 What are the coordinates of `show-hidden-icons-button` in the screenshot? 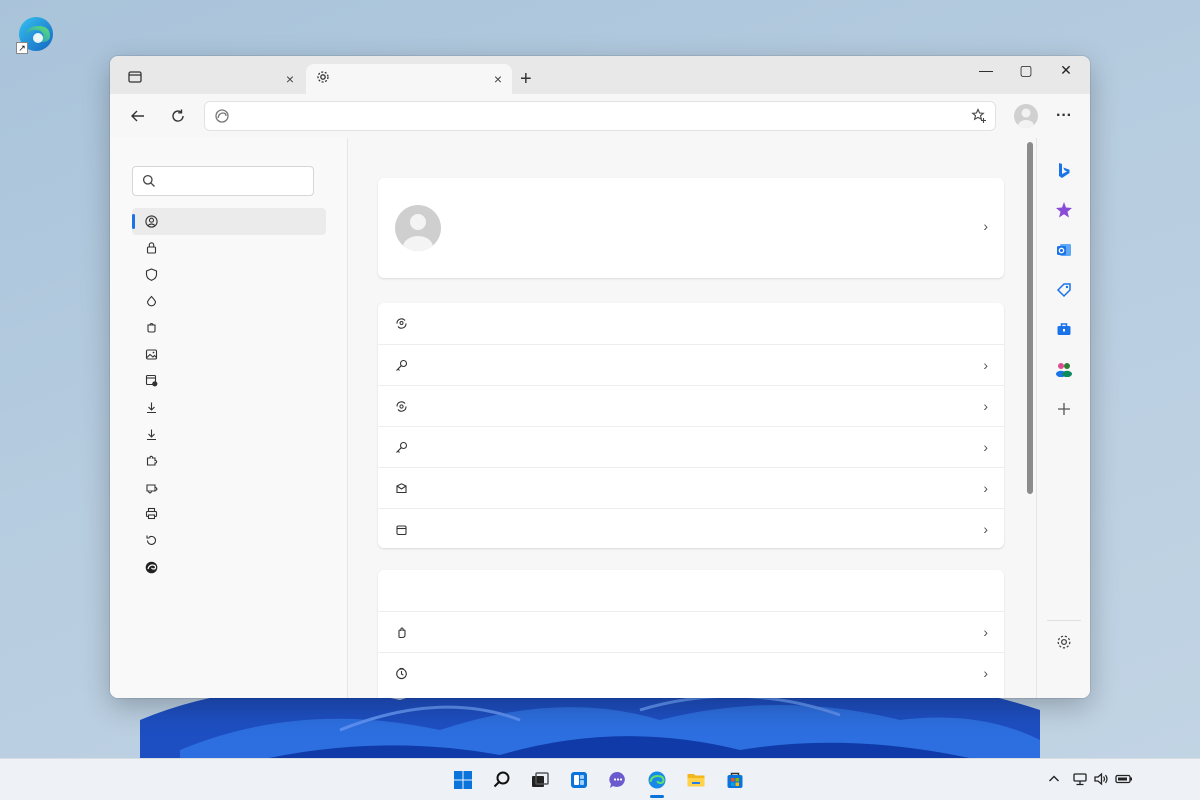 It's located at (1054, 780).